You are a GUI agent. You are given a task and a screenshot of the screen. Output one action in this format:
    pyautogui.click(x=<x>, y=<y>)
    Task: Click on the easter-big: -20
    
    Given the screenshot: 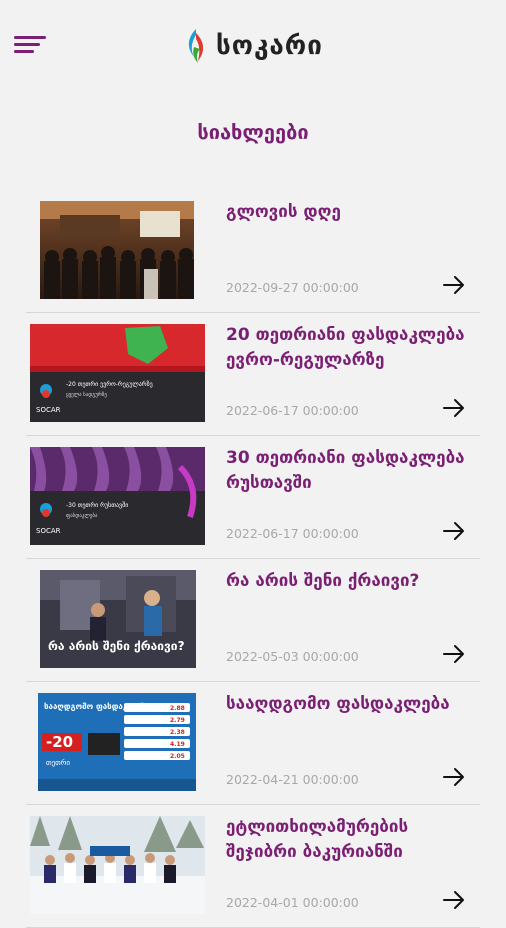 What is the action you would take?
    pyautogui.click(x=59, y=742)
    